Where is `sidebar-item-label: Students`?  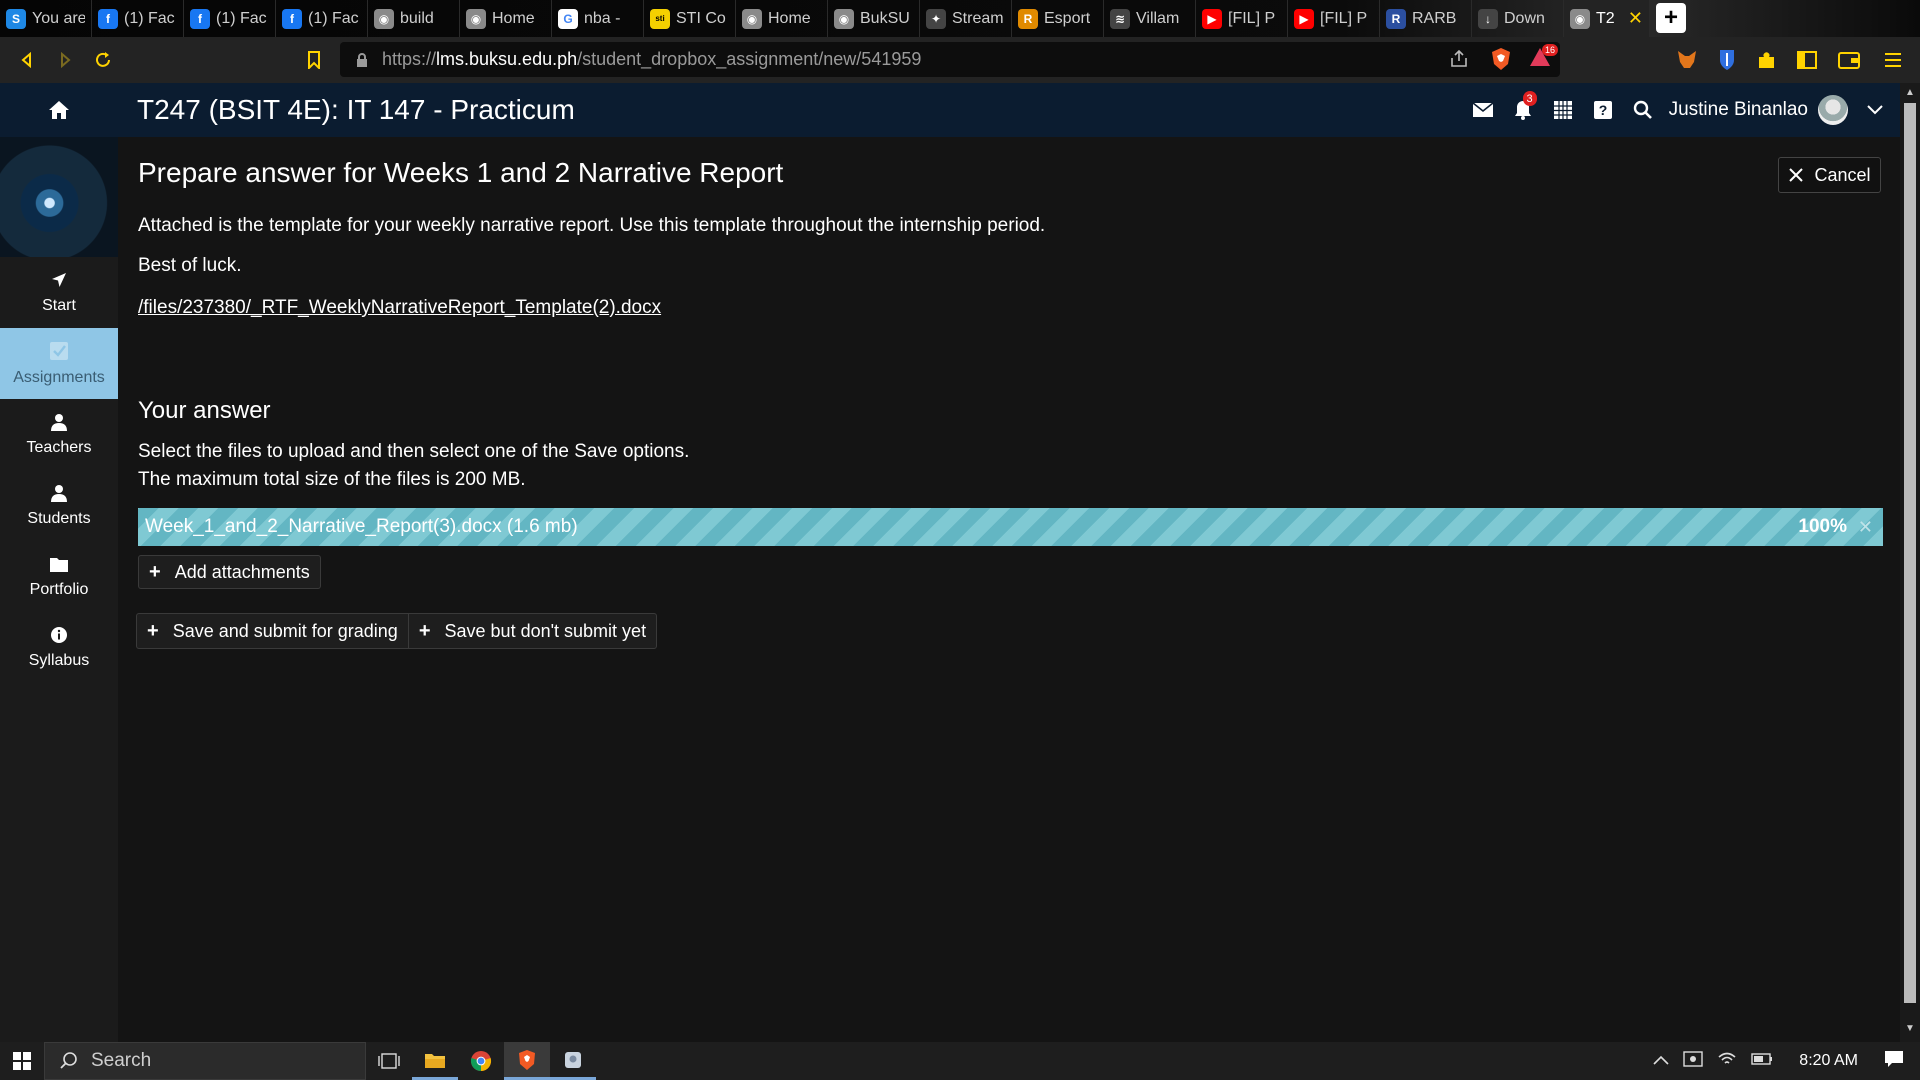
sidebar-item-label: Students is located at coordinates (59, 518).